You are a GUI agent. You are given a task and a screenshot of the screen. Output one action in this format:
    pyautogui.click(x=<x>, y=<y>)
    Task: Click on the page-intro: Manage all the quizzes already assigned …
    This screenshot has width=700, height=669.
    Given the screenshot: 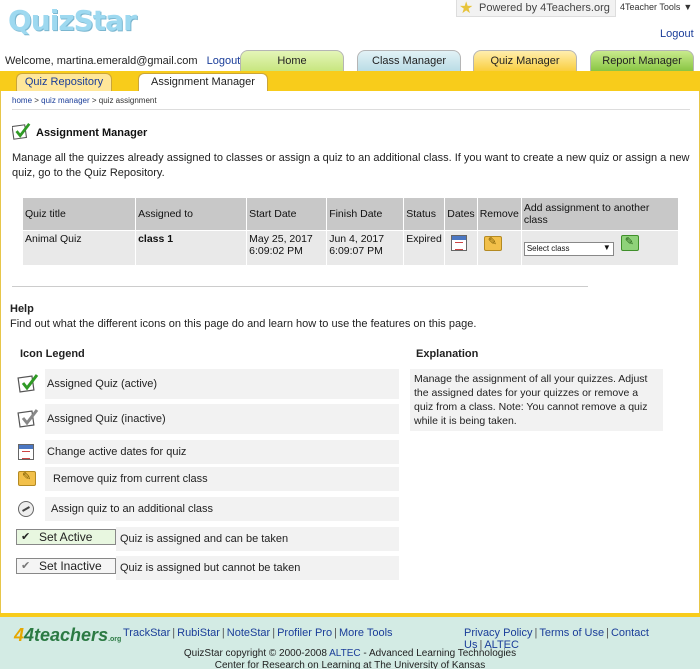 What is the action you would take?
    pyautogui.click(x=351, y=165)
    